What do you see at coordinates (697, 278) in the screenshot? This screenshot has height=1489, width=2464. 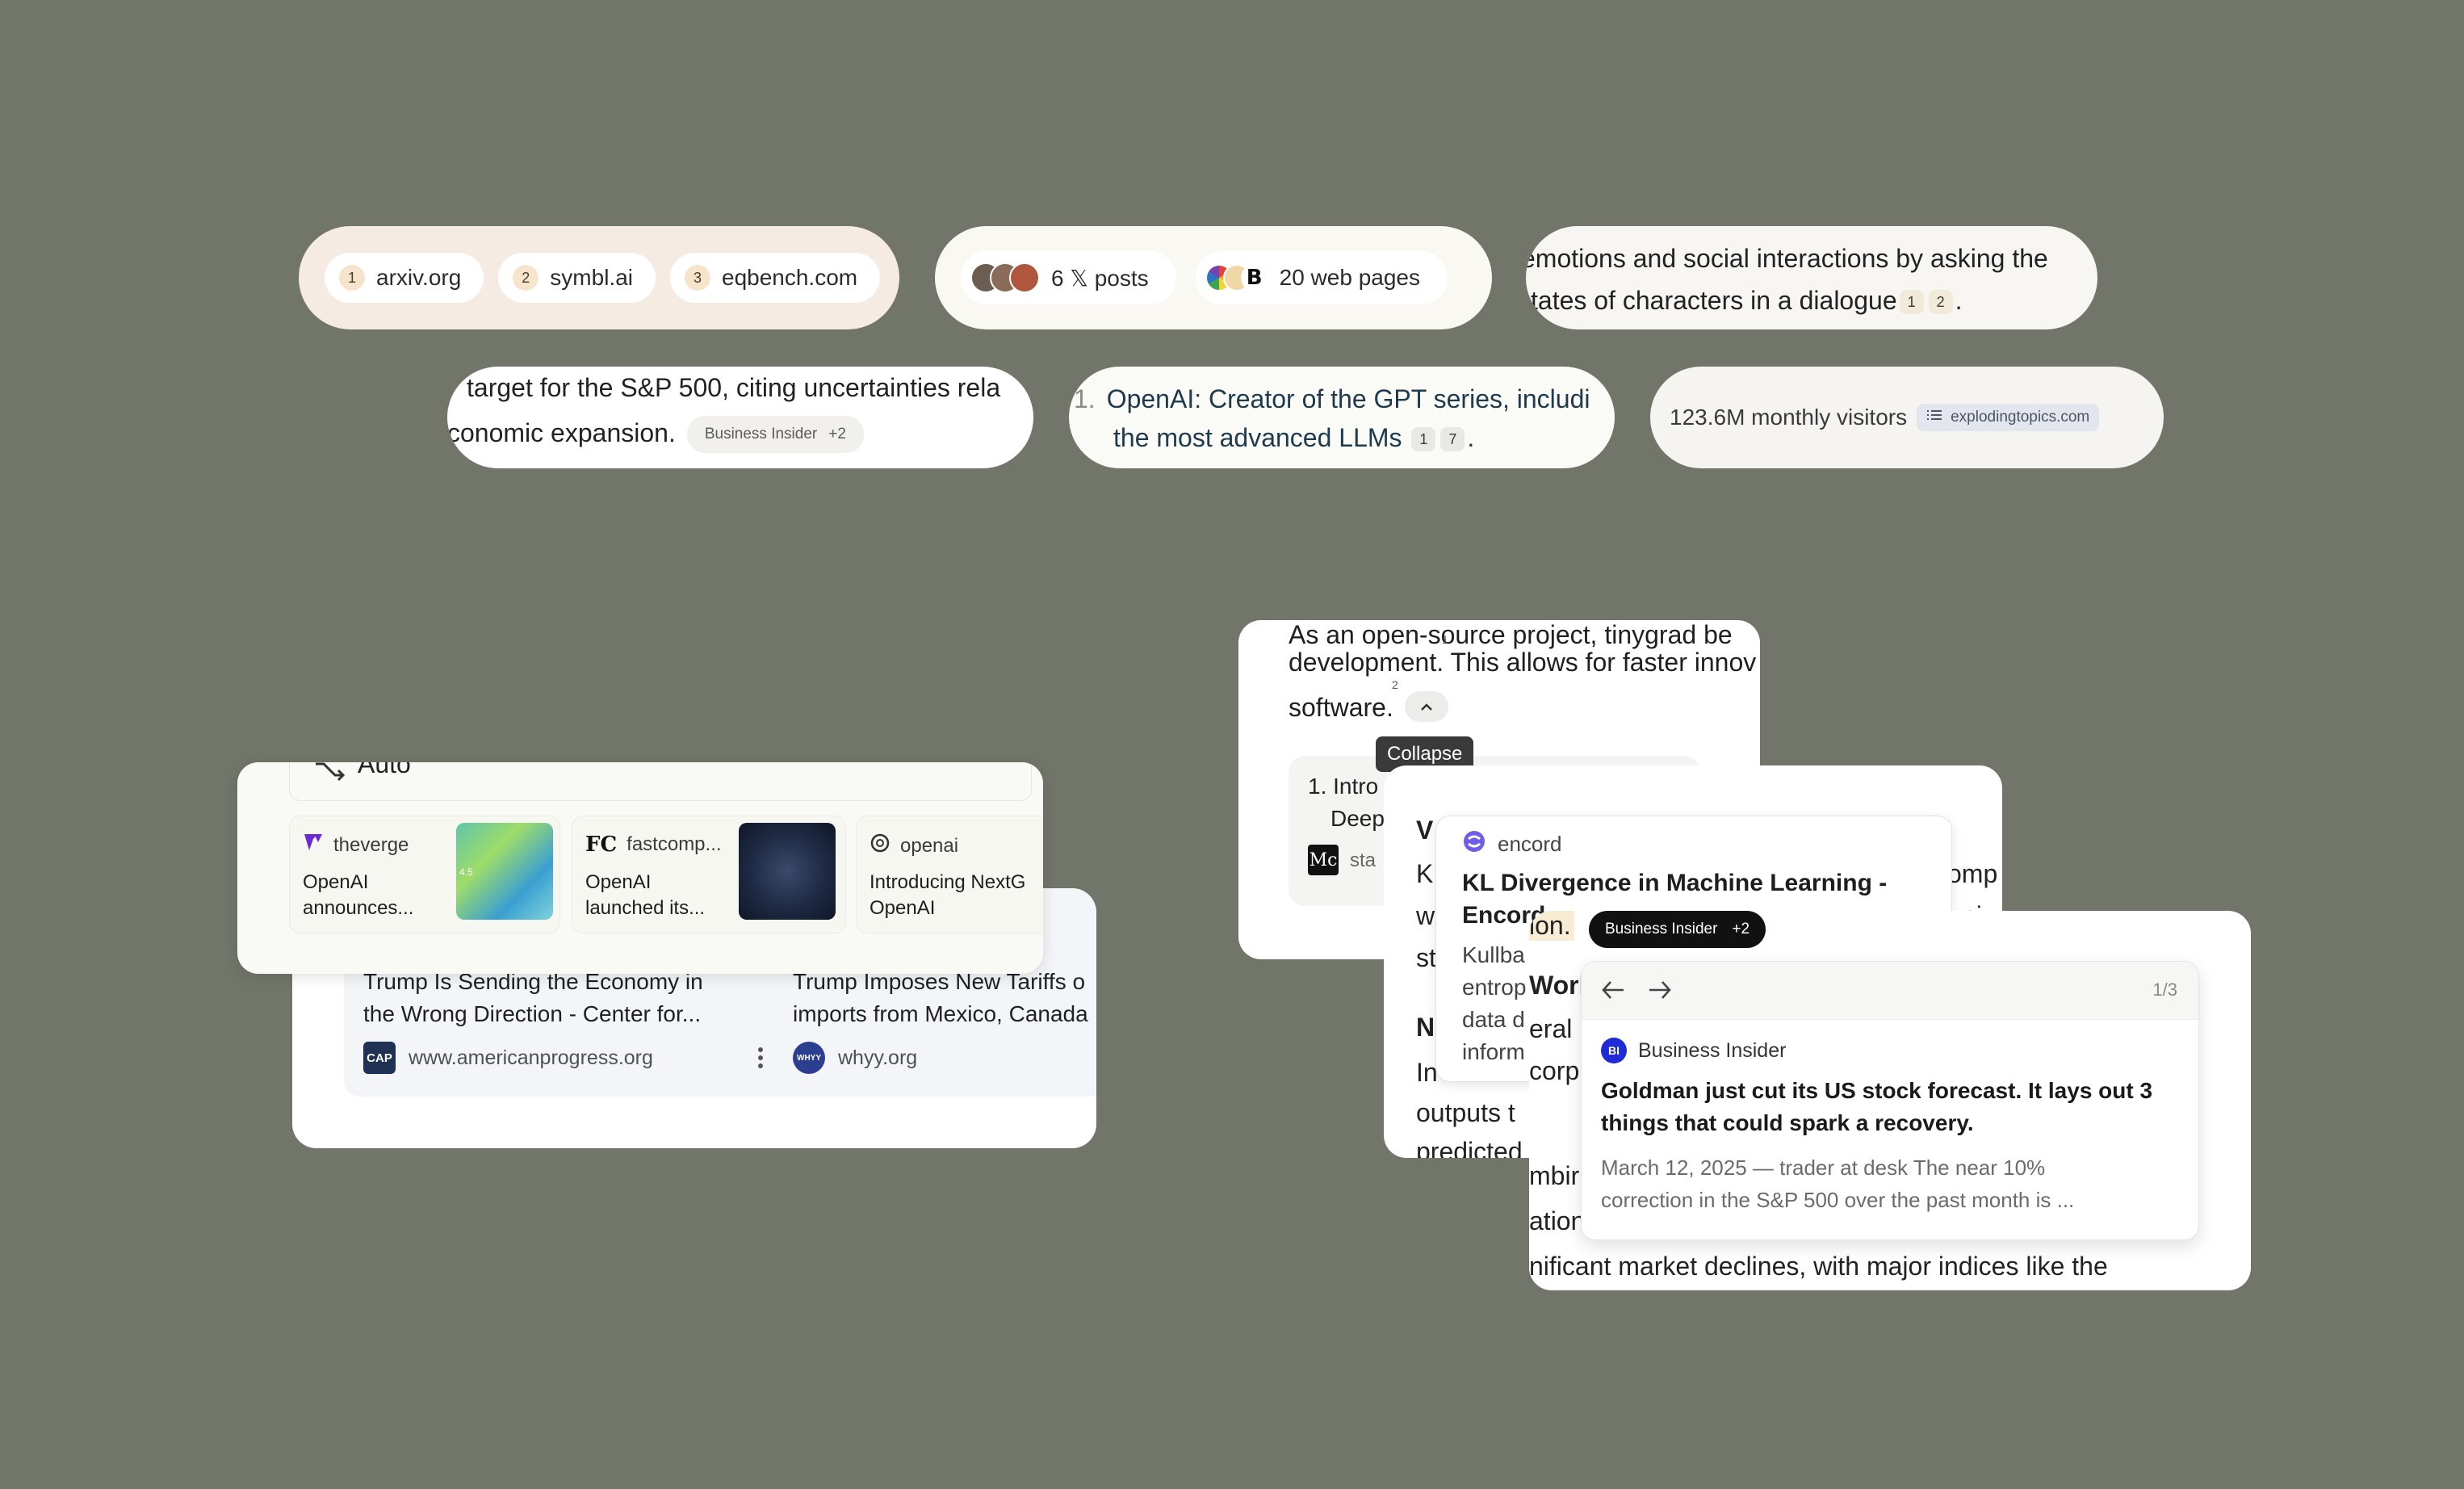 I see `citation-number: 3` at bounding box center [697, 278].